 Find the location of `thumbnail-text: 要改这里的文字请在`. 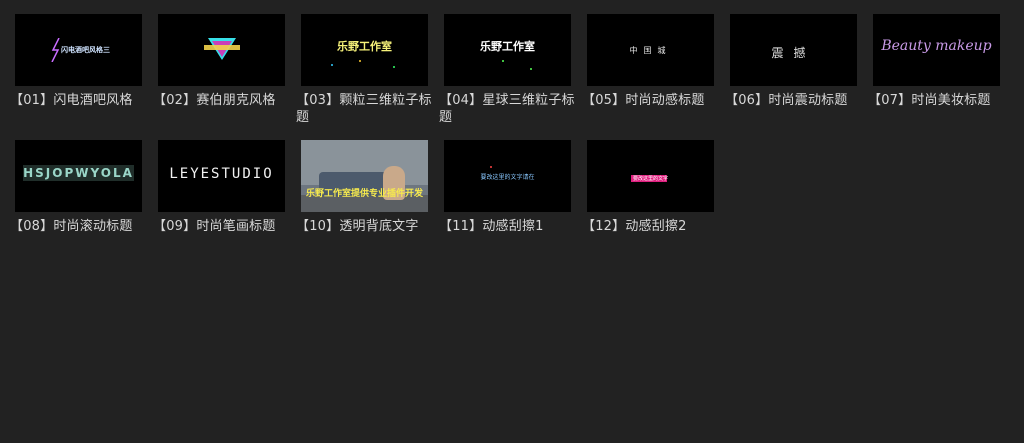

thumbnail-text: 要改这里的文字请在 is located at coordinates (507, 177).